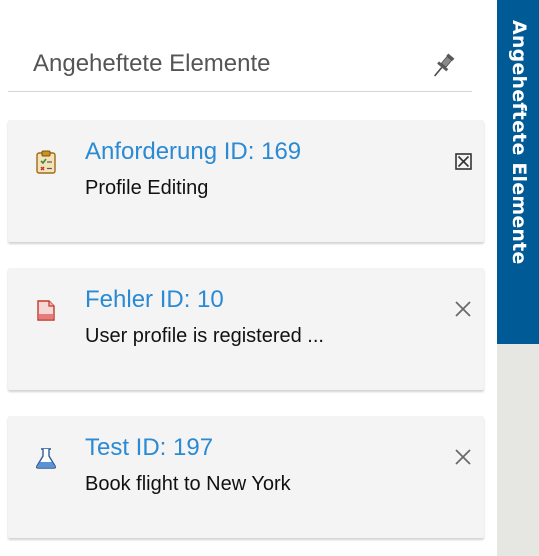 The height and width of the screenshot is (556, 539). I want to click on item-subtitle: Book flight to New York, so click(188, 484).